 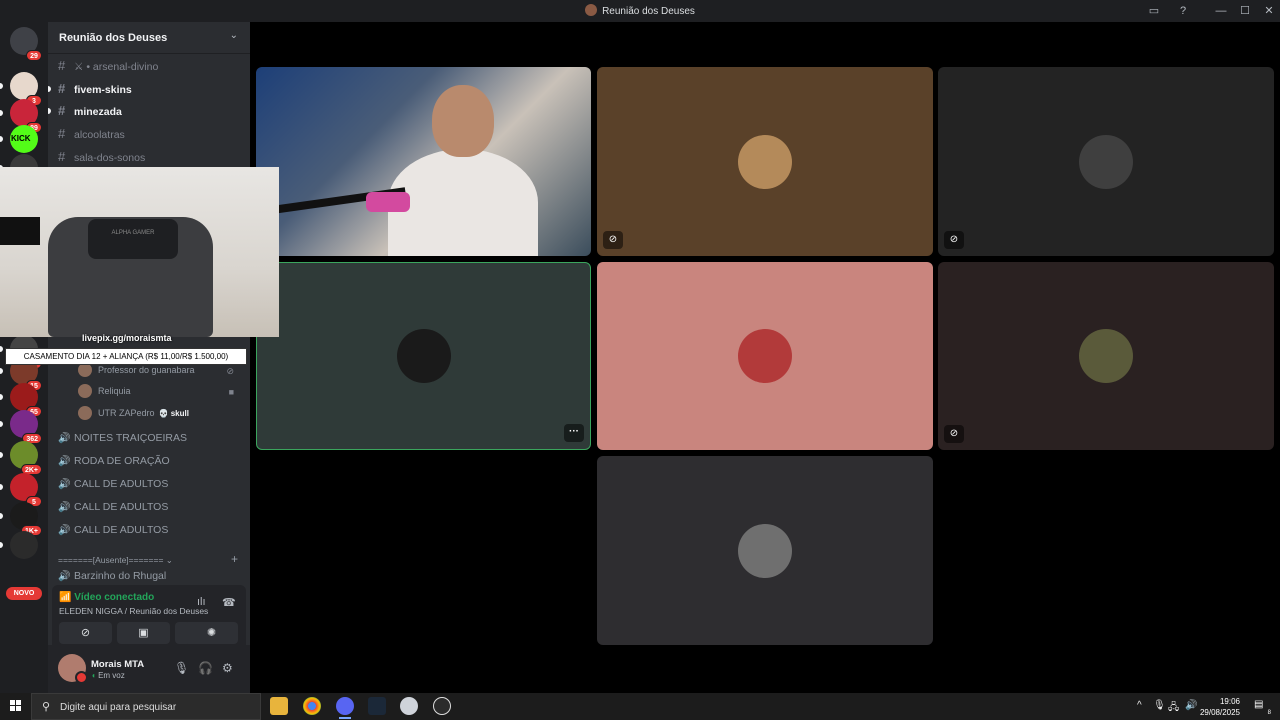 What do you see at coordinates (113, 38) in the screenshot?
I see `server-name: Reunião dos Deuses` at bounding box center [113, 38].